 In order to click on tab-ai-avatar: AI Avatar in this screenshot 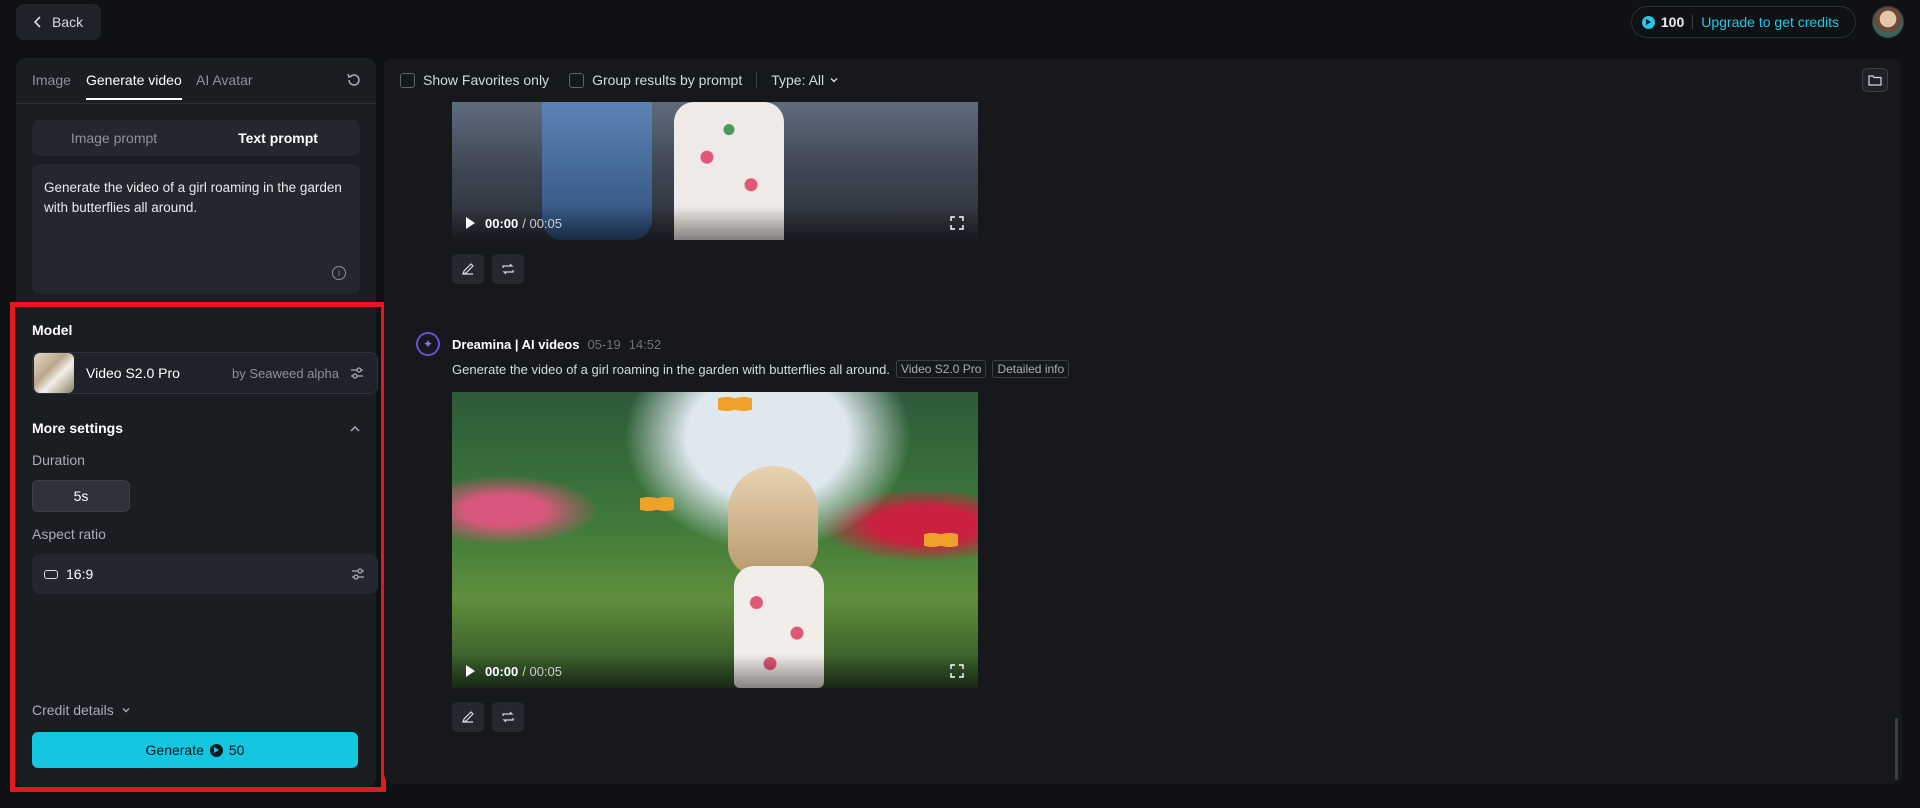, I will do `click(224, 85)`.